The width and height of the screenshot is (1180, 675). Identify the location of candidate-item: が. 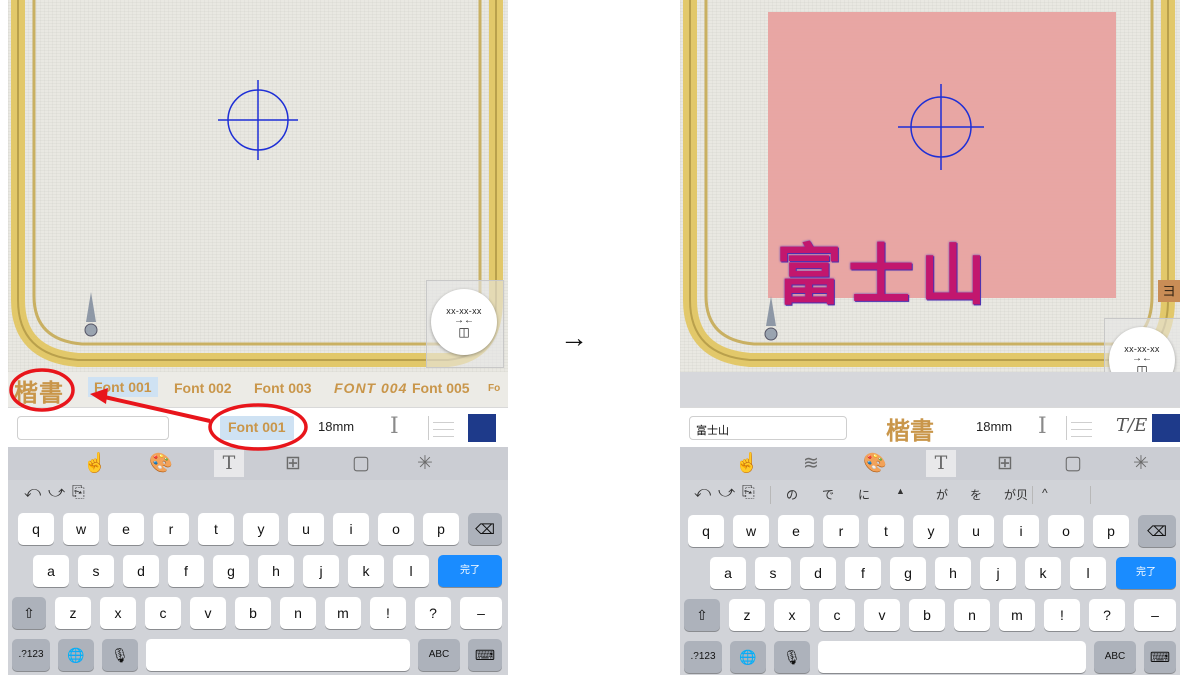
(942, 494).